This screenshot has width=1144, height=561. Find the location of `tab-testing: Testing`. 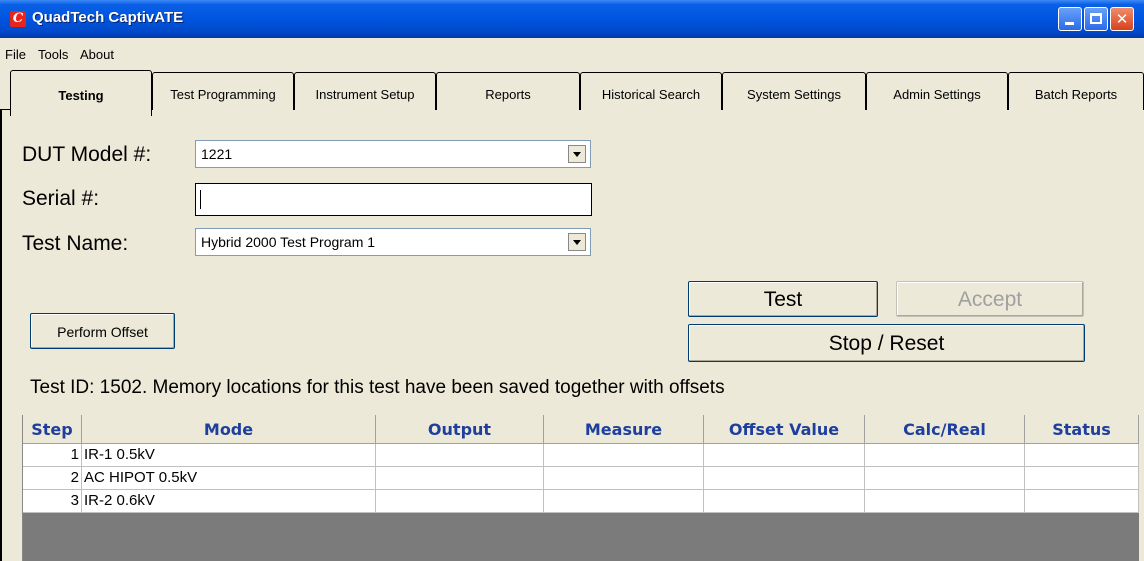

tab-testing: Testing is located at coordinates (81, 93).